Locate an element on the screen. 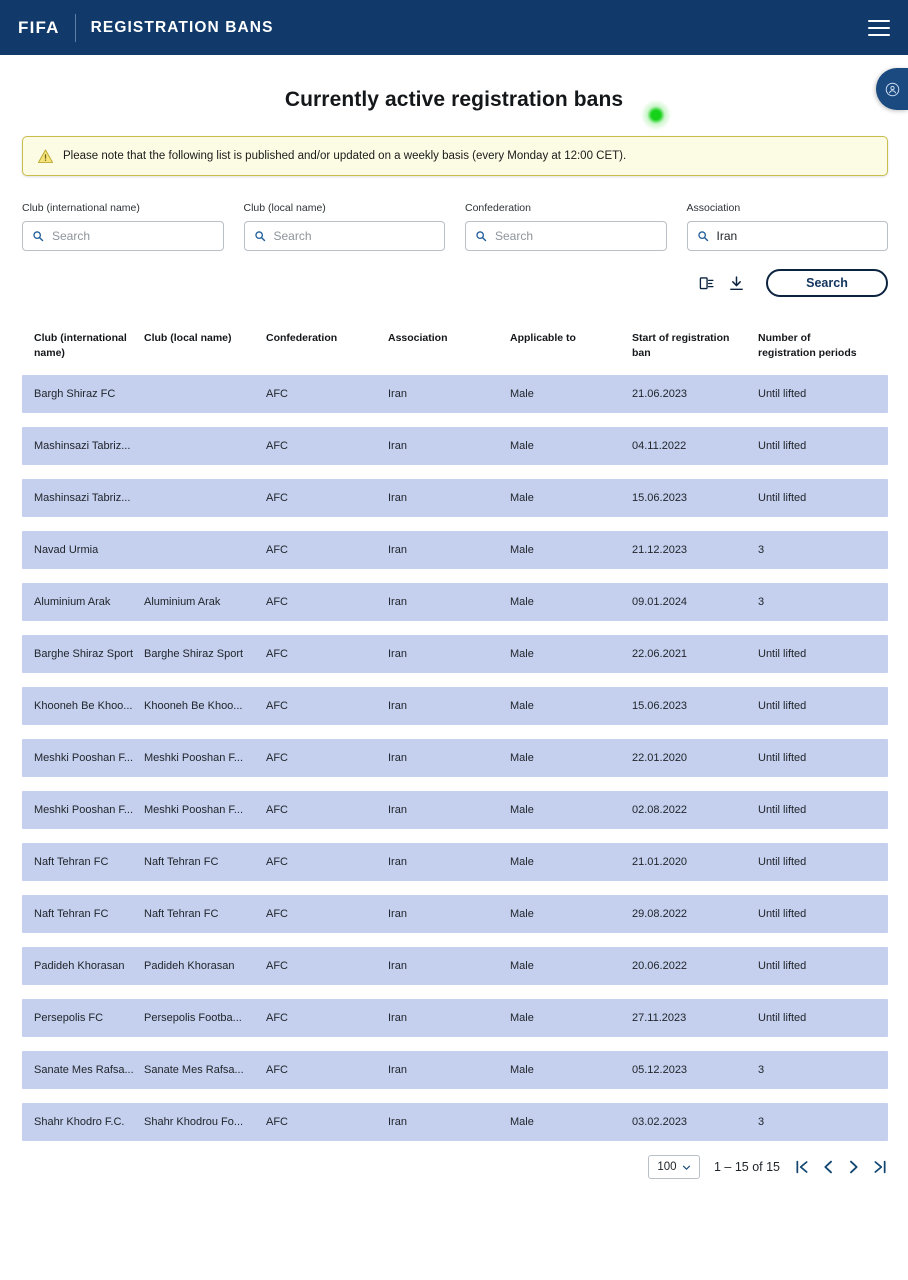 Image resolution: width=908 pixels, height=1280 pixels. column-header-association: Association is located at coordinates (449, 346).